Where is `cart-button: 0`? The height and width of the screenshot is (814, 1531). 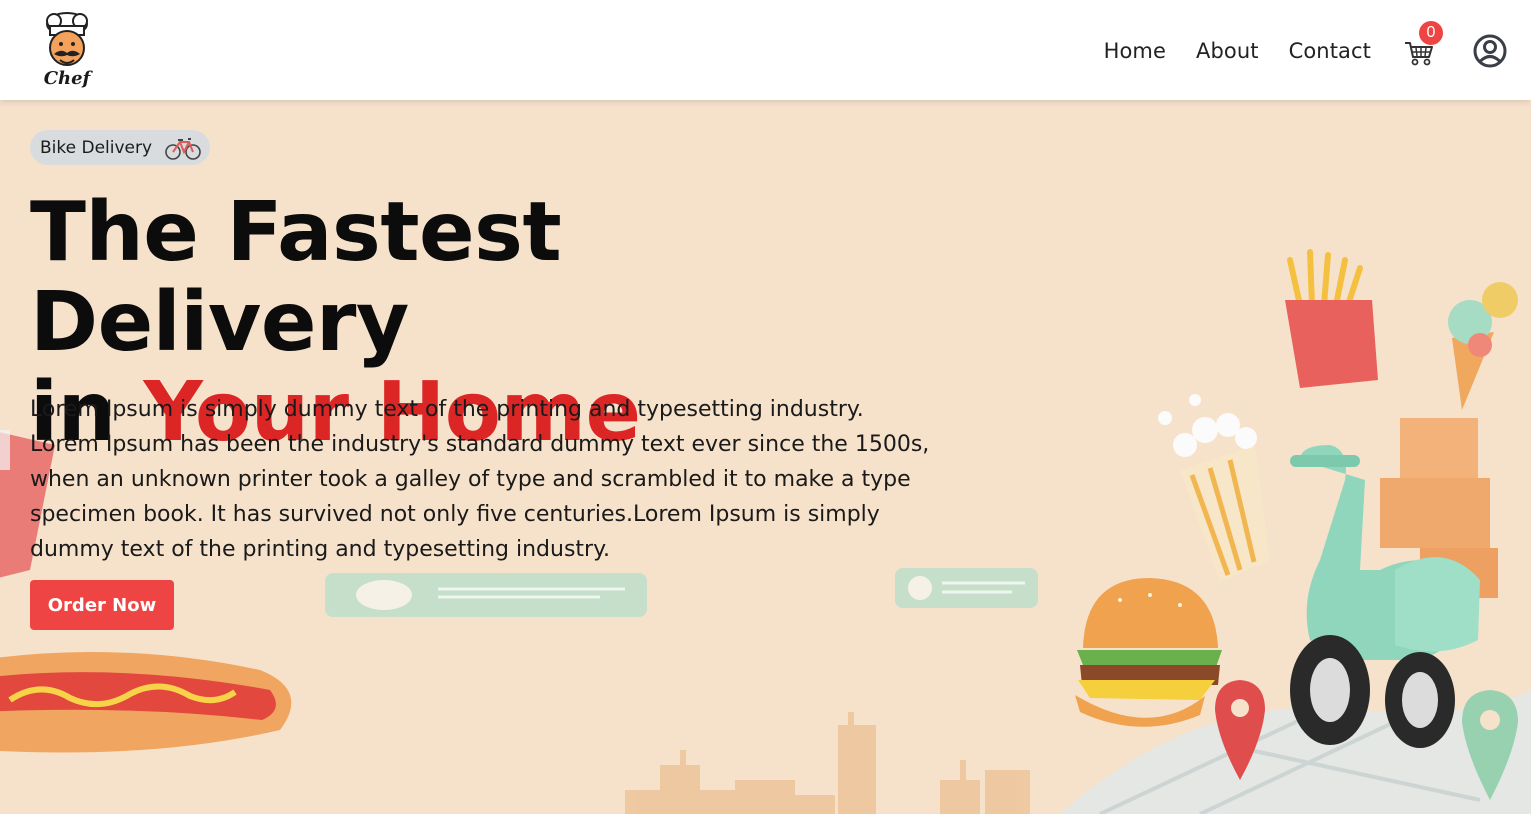 cart-button: 0 is located at coordinates (1423, 45).